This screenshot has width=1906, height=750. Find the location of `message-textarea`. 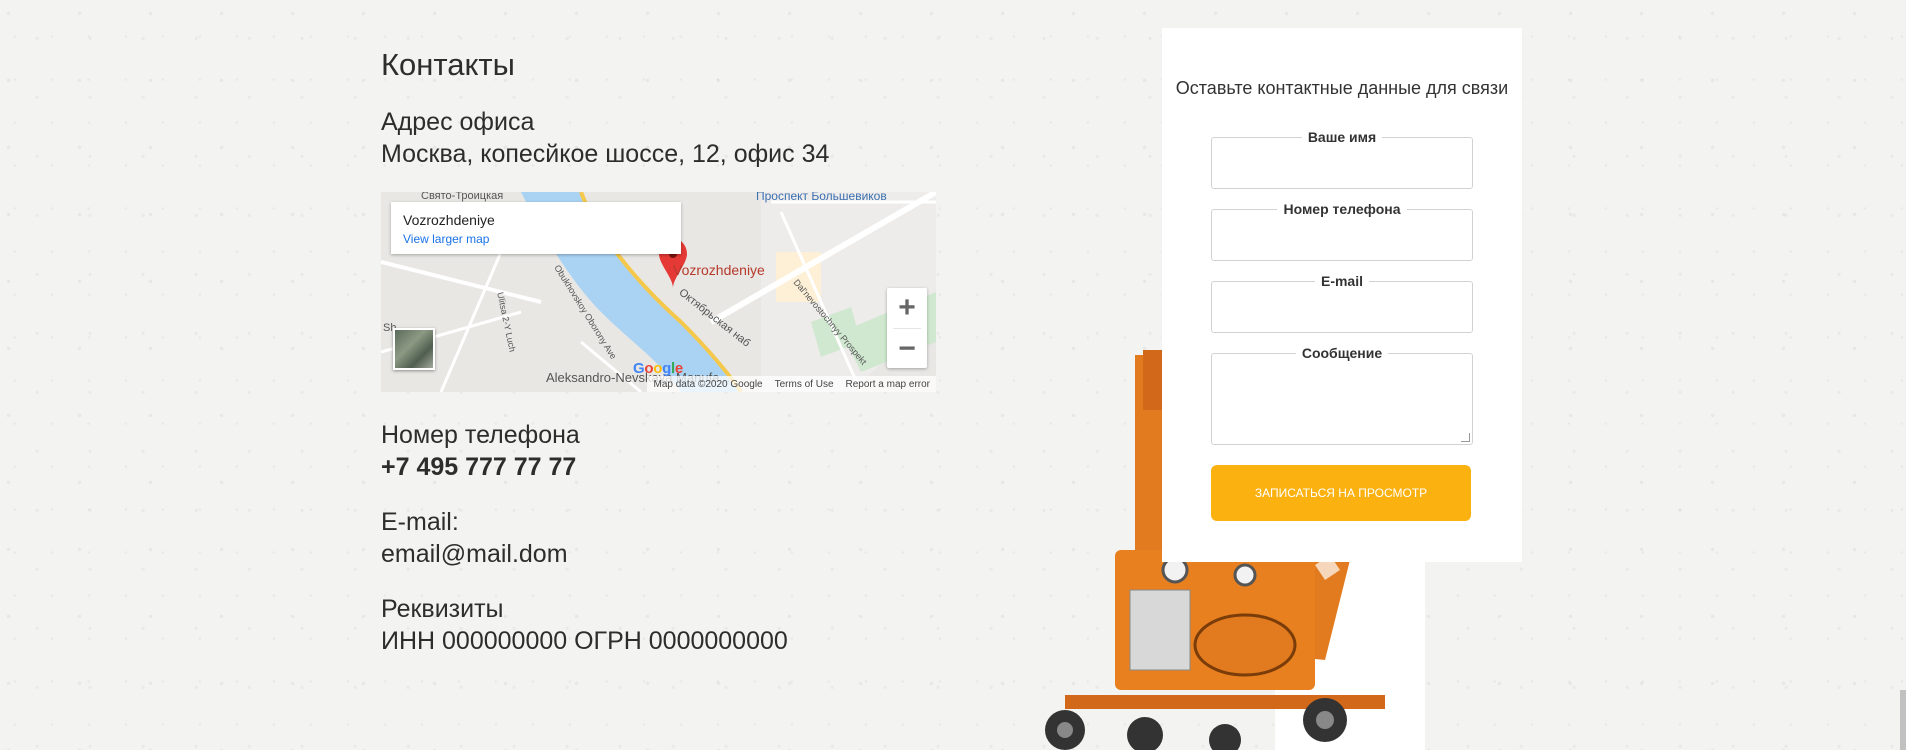

message-textarea is located at coordinates (1344, 392).